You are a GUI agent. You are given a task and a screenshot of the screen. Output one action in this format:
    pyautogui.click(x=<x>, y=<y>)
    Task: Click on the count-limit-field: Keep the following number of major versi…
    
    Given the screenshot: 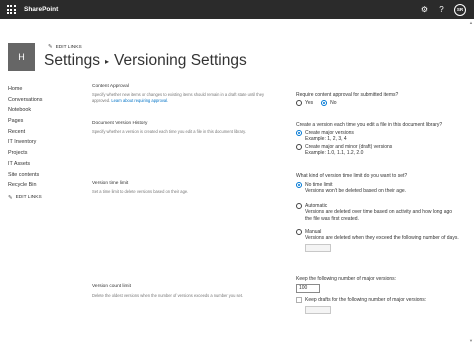 What is the action you would take?
    pyautogui.click(x=361, y=295)
    